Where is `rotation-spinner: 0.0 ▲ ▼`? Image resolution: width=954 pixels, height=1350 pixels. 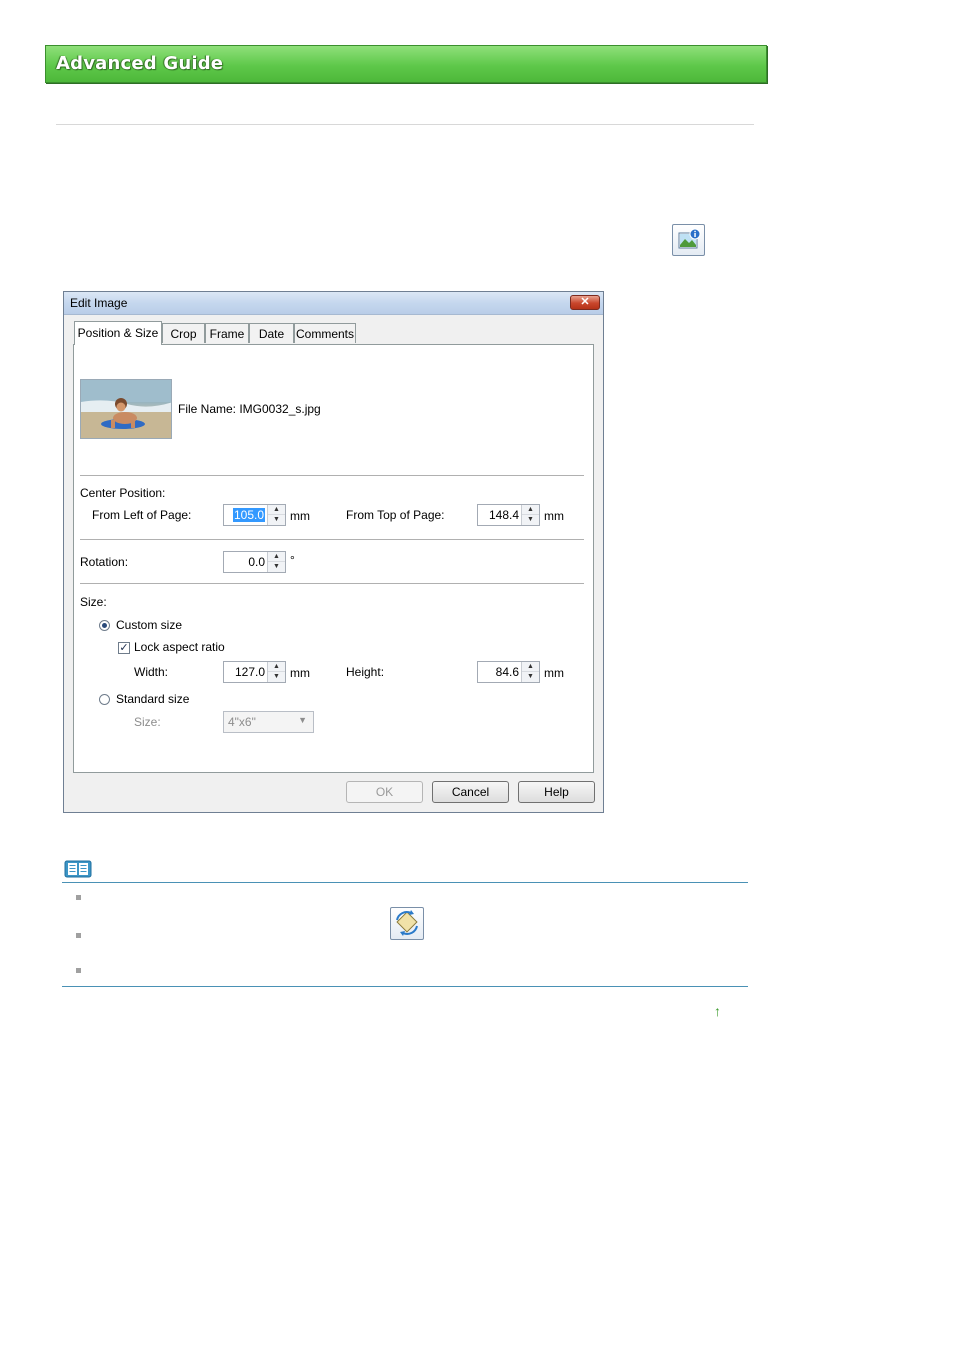
rotation-spinner: 0.0 ▲ ▼ is located at coordinates (254, 562).